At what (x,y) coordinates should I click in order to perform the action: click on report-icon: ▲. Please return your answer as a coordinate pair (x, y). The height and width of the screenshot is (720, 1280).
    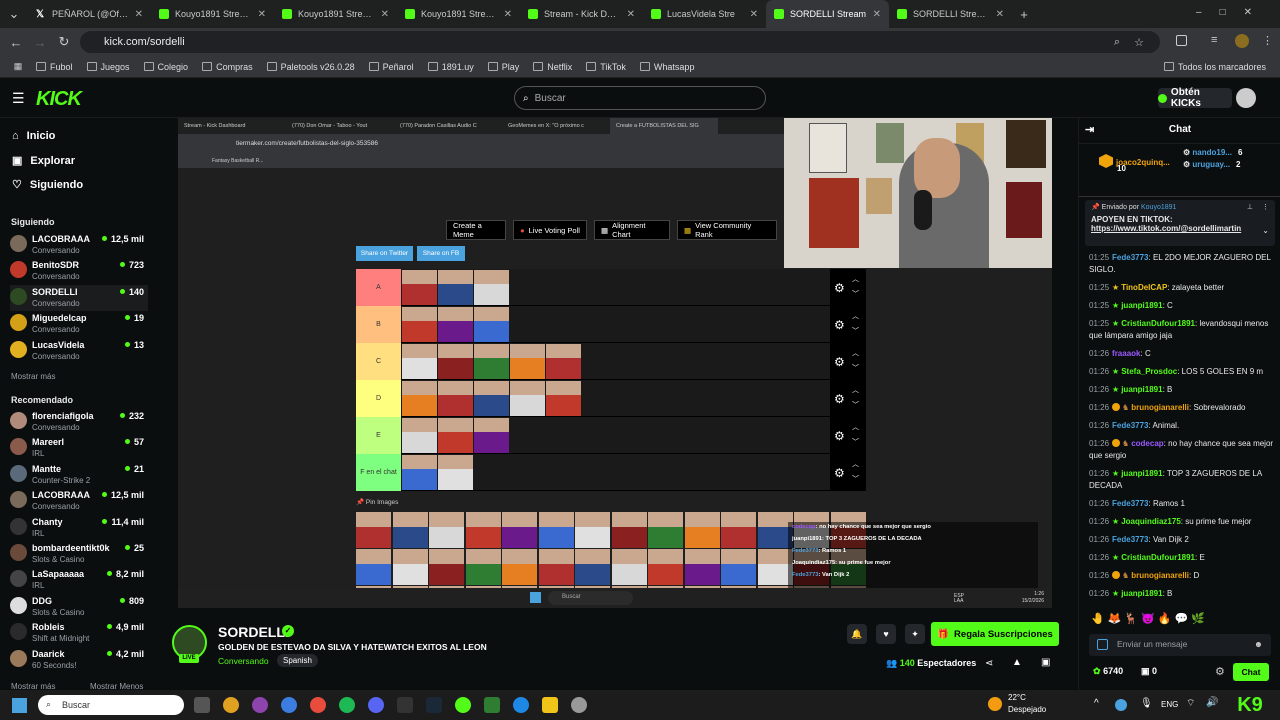
    Looking at the image, I should click on (1017, 662).